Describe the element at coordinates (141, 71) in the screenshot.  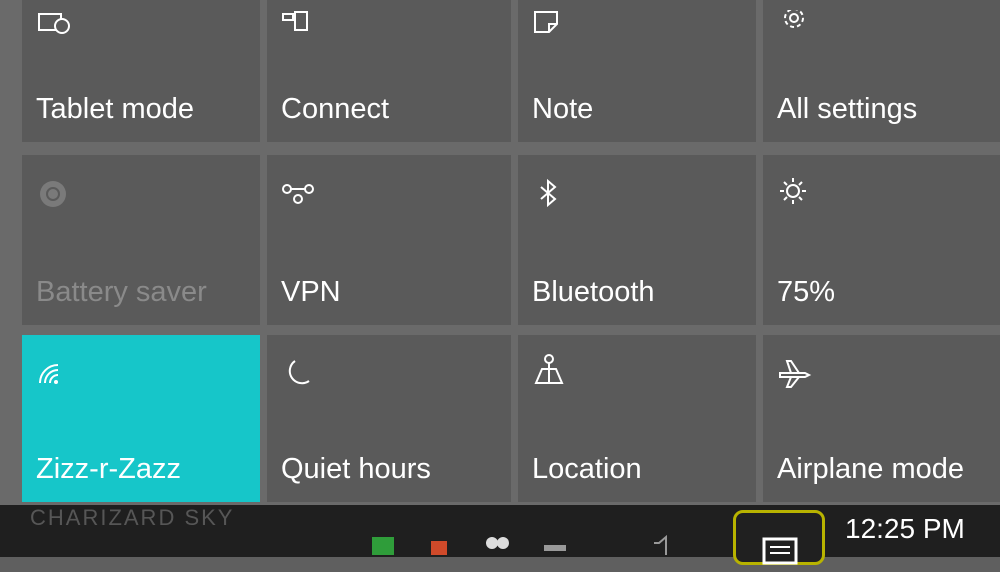
I see `tile-tablet-mode: Tablet mode` at that location.